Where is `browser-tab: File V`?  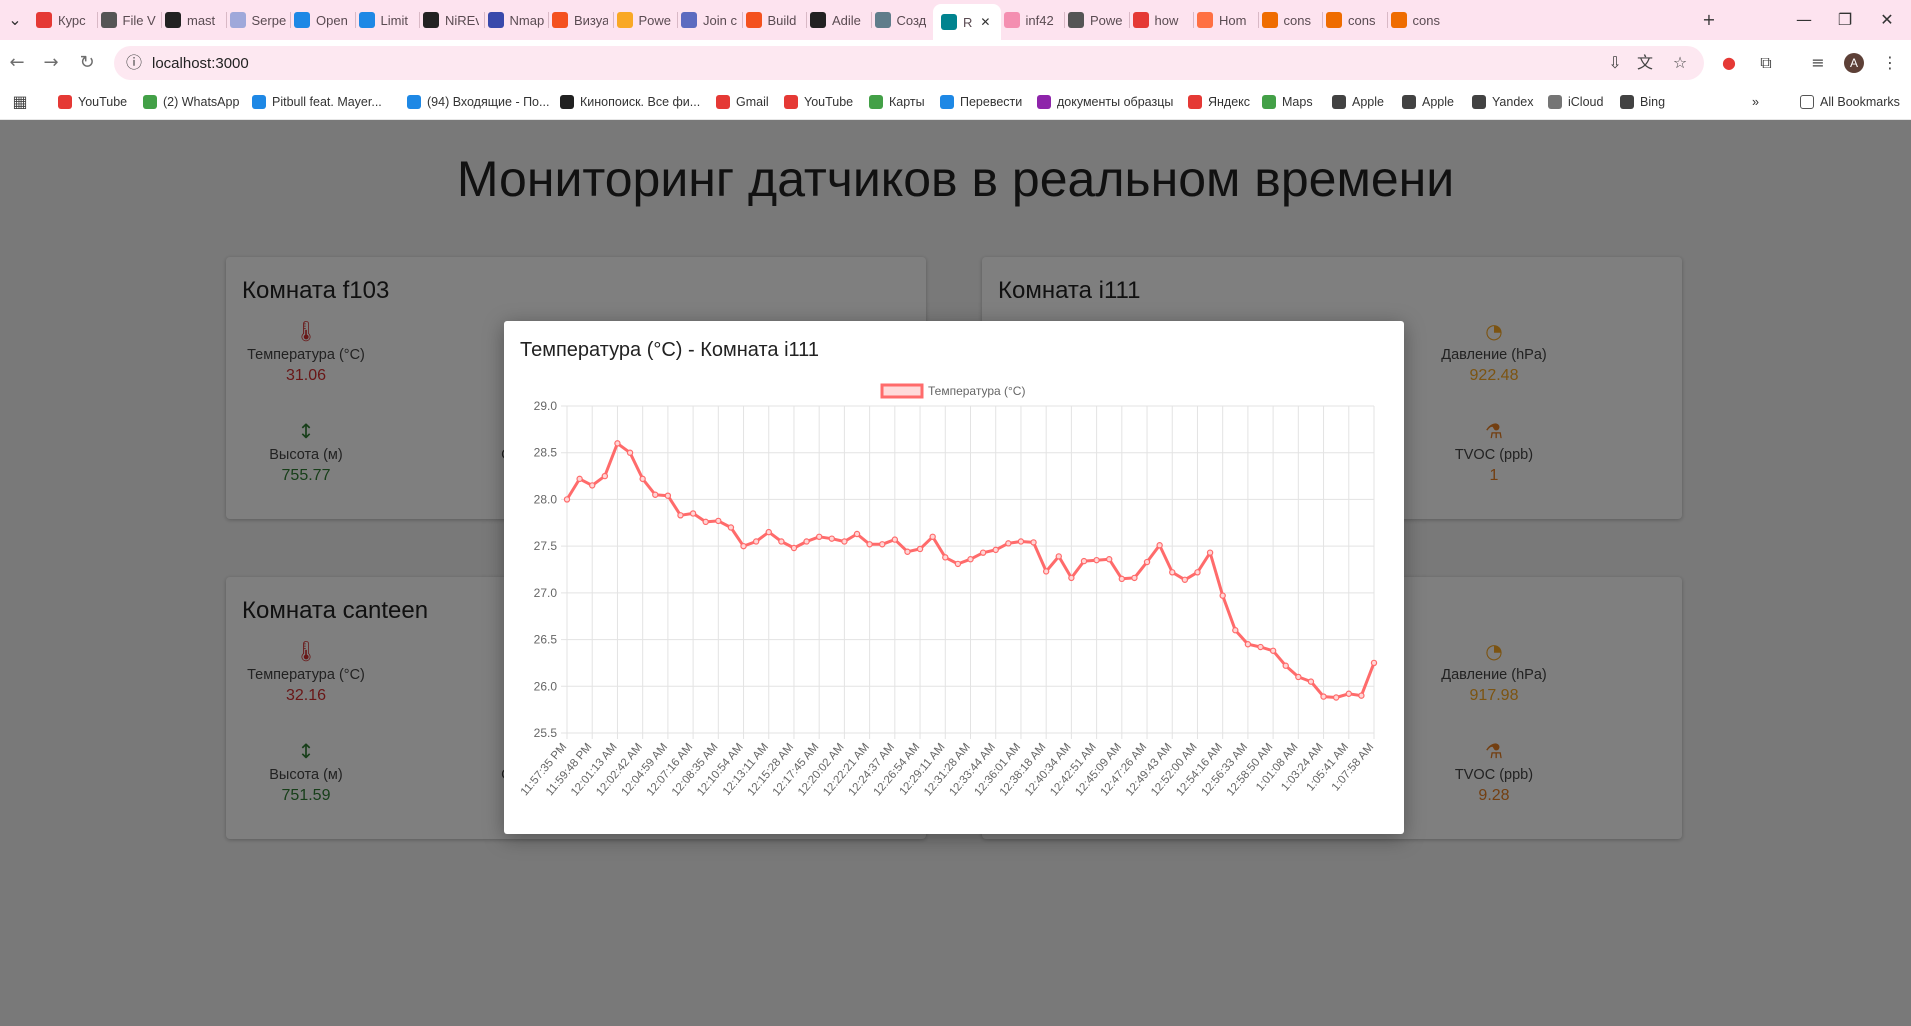 browser-tab: File V is located at coordinates (128, 20).